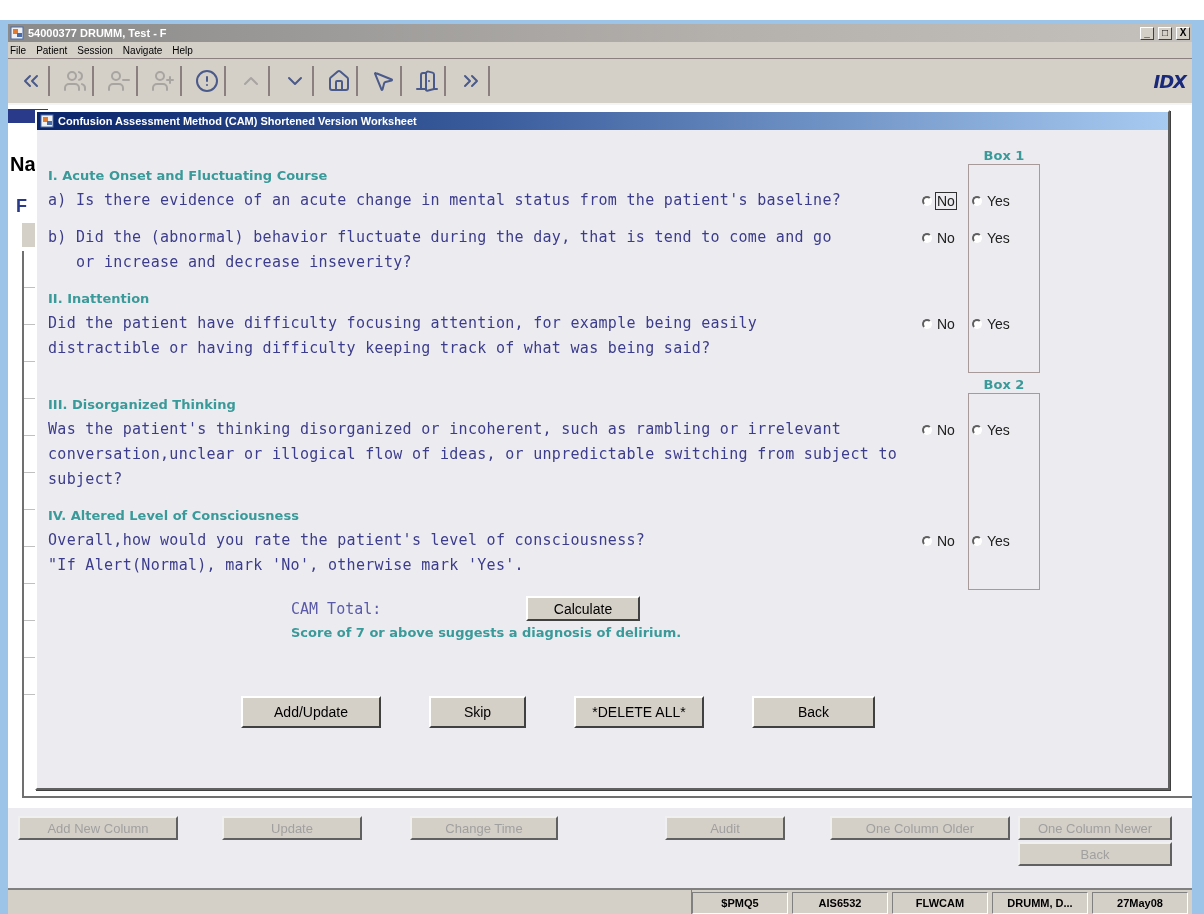  Describe the element at coordinates (23, 164) in the screenshot. I see `page-heading: Na` at that location.